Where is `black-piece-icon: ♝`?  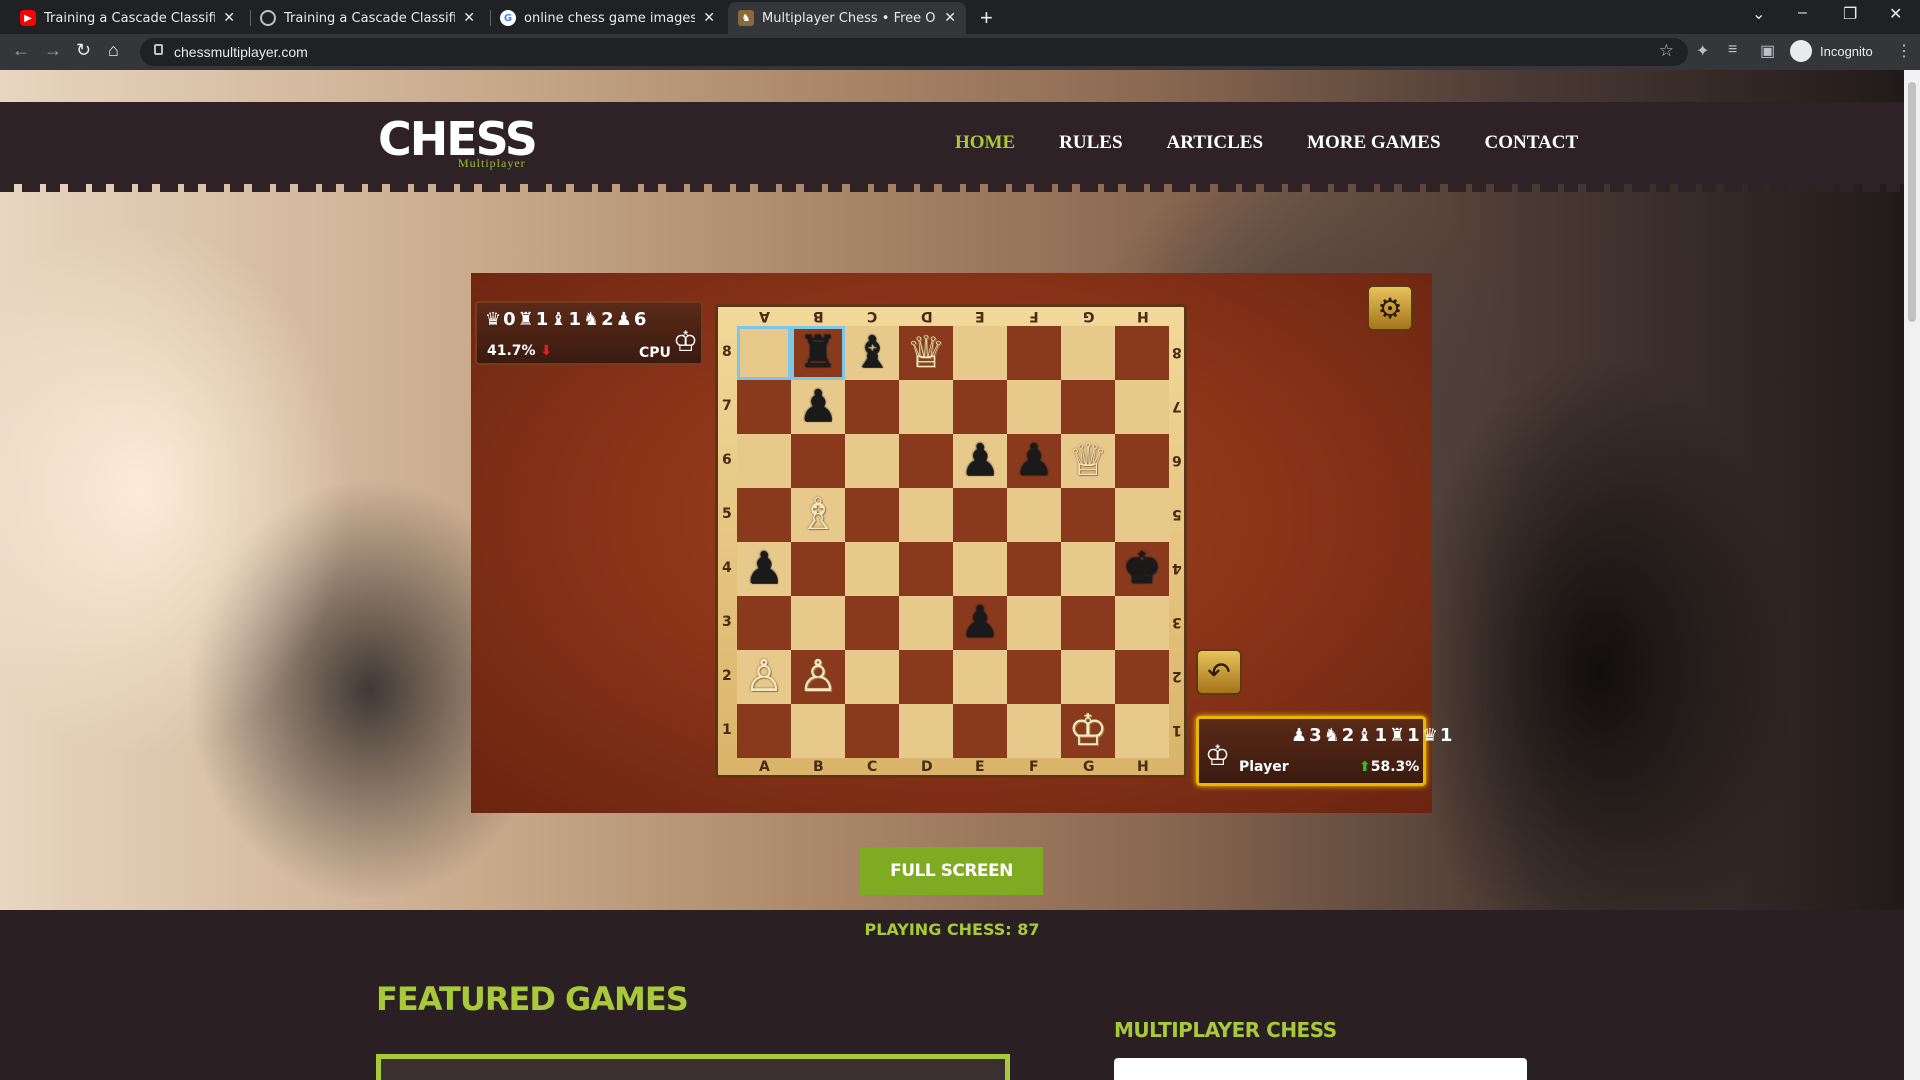
black-piece-icon: ♝ is located at coordinates (871, 353).